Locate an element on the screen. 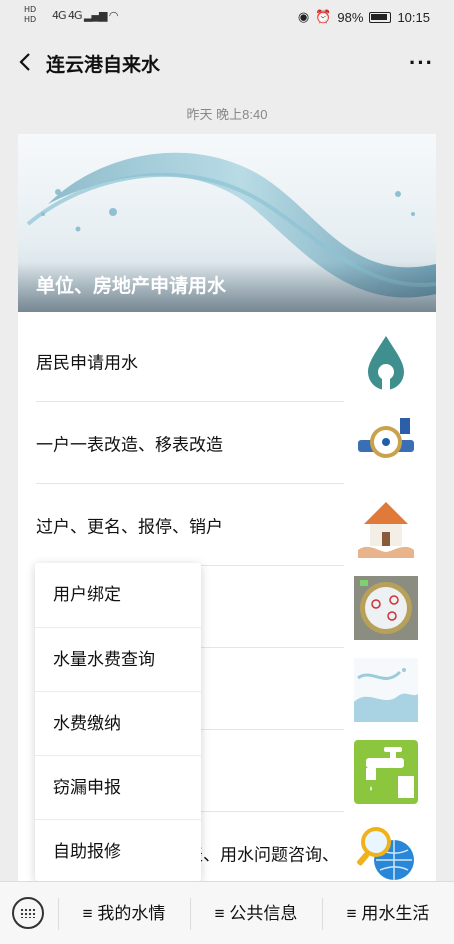  bottom-menu-bar: ≡ 我的水情 ≡ 公共信息 ≡ 用水生活 is located at coordinates (227, 912).